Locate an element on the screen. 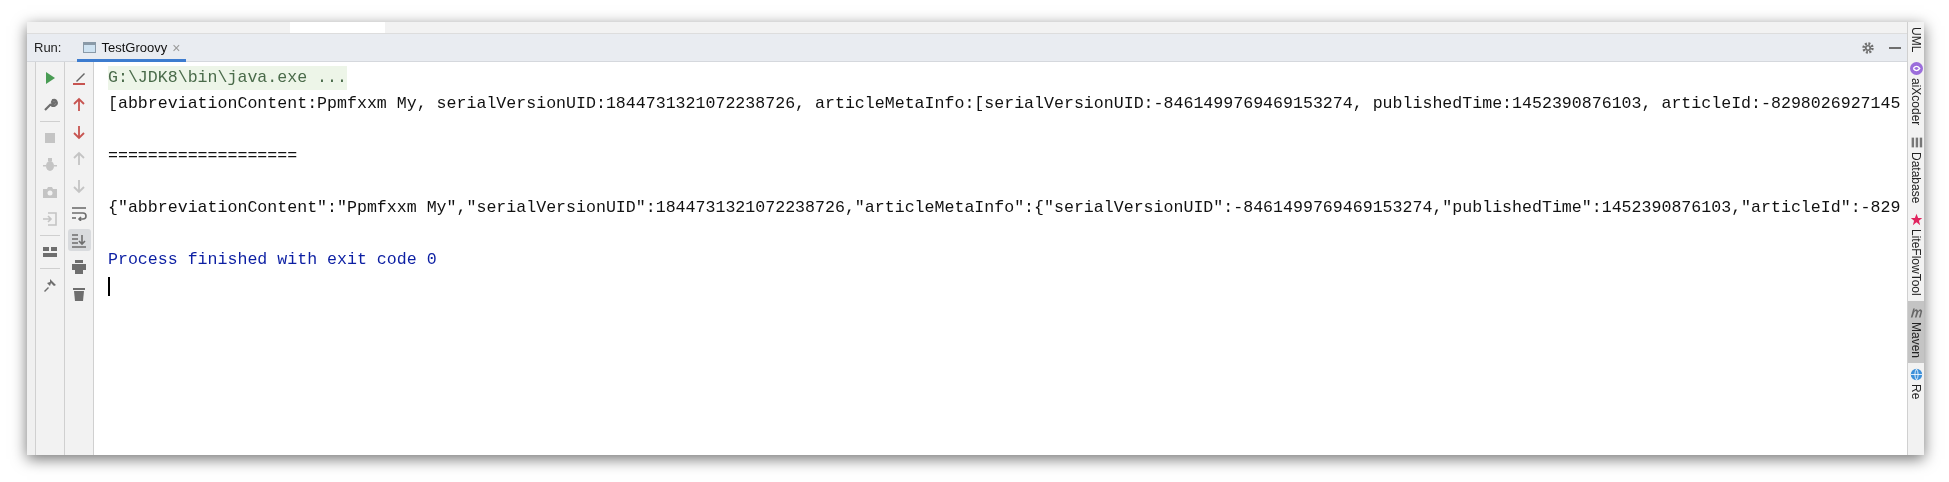  tool-window-tab: Maven is located at coordinates (1916, 331).